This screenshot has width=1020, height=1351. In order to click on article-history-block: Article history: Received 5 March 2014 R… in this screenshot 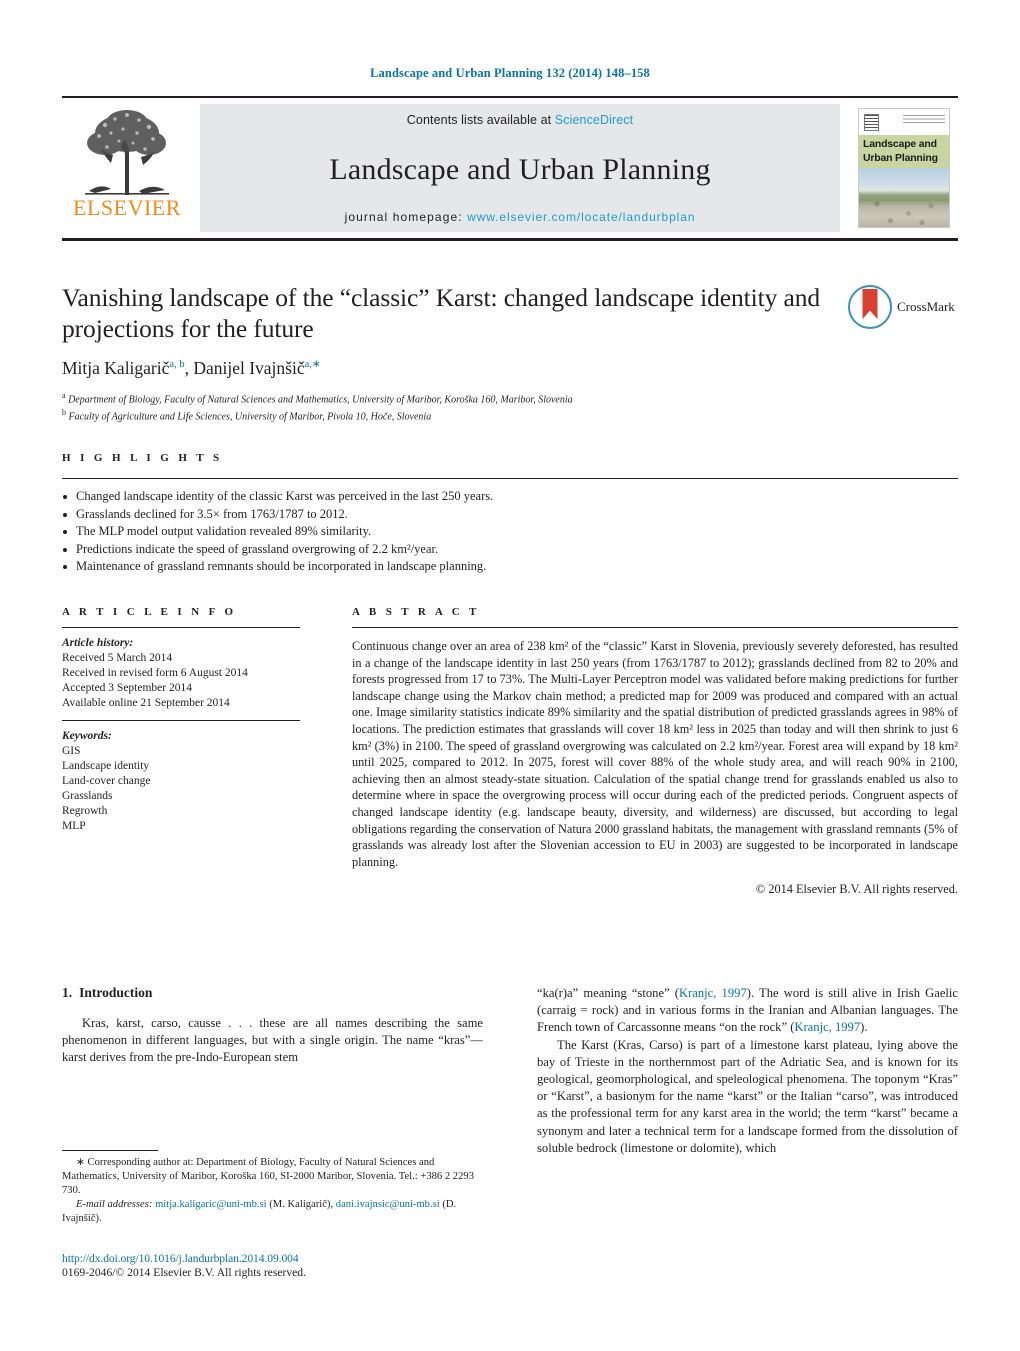, I will do `click(181, 673)`.